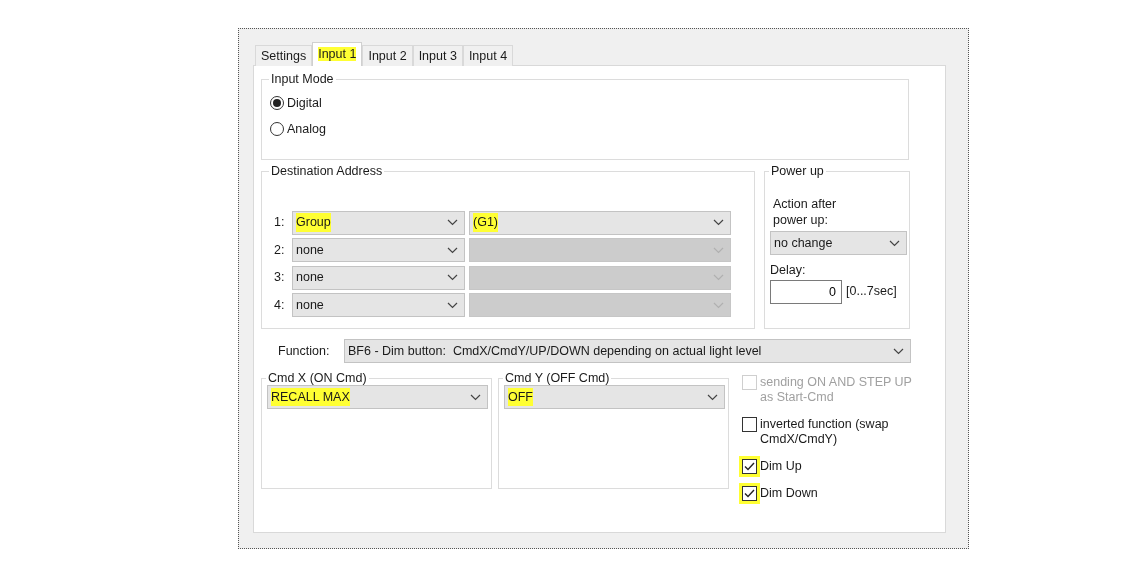 The width and height of the screenshot is (1133, 575). What do you see at coordinates (488, 55) in the screenshot?
I see `tab: Input 4` at bounding box center [488, 55].